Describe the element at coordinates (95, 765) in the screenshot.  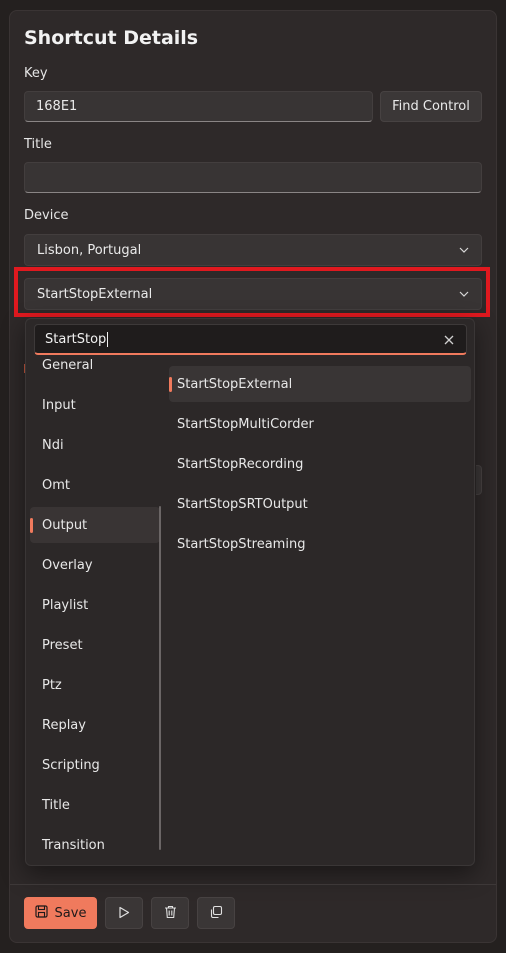
I see `category-item: Scripting` at that location.